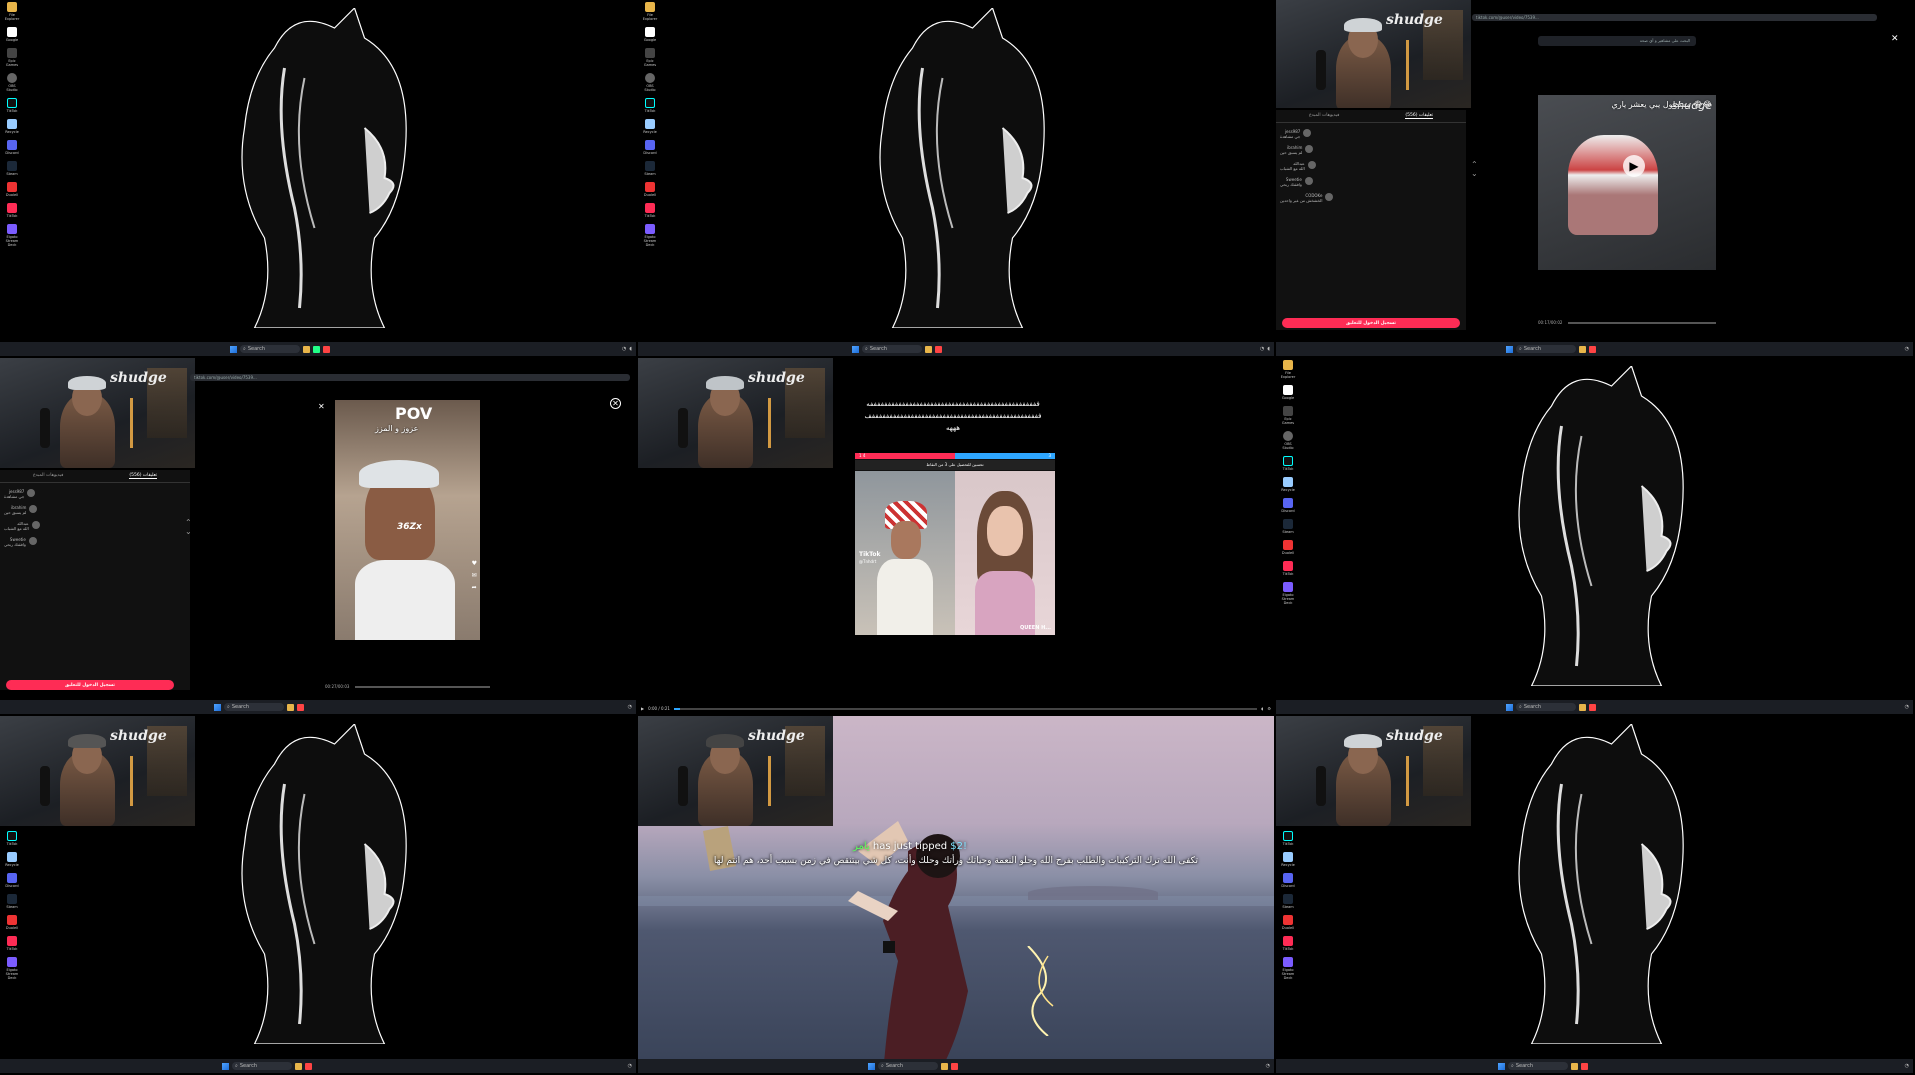  Describe the element at coordinates (1617, 41) in the screenshot. I see `search-input: البحث على مشاهير و أي صحة` at that location.